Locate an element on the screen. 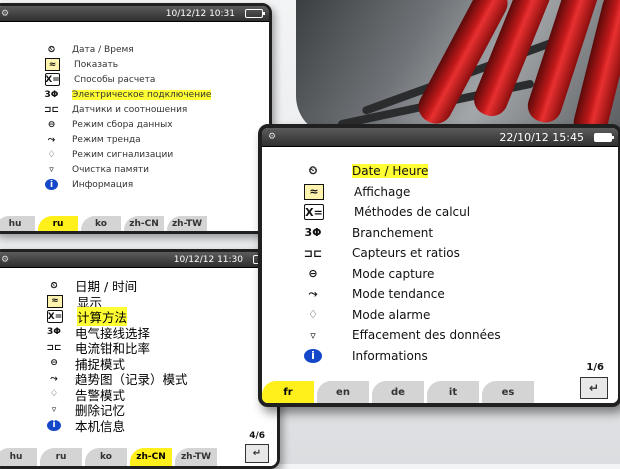 Image resolution: width=620 pixels, height=469 pixels. menu-item: i Информация is located at coordinates (128, 184).